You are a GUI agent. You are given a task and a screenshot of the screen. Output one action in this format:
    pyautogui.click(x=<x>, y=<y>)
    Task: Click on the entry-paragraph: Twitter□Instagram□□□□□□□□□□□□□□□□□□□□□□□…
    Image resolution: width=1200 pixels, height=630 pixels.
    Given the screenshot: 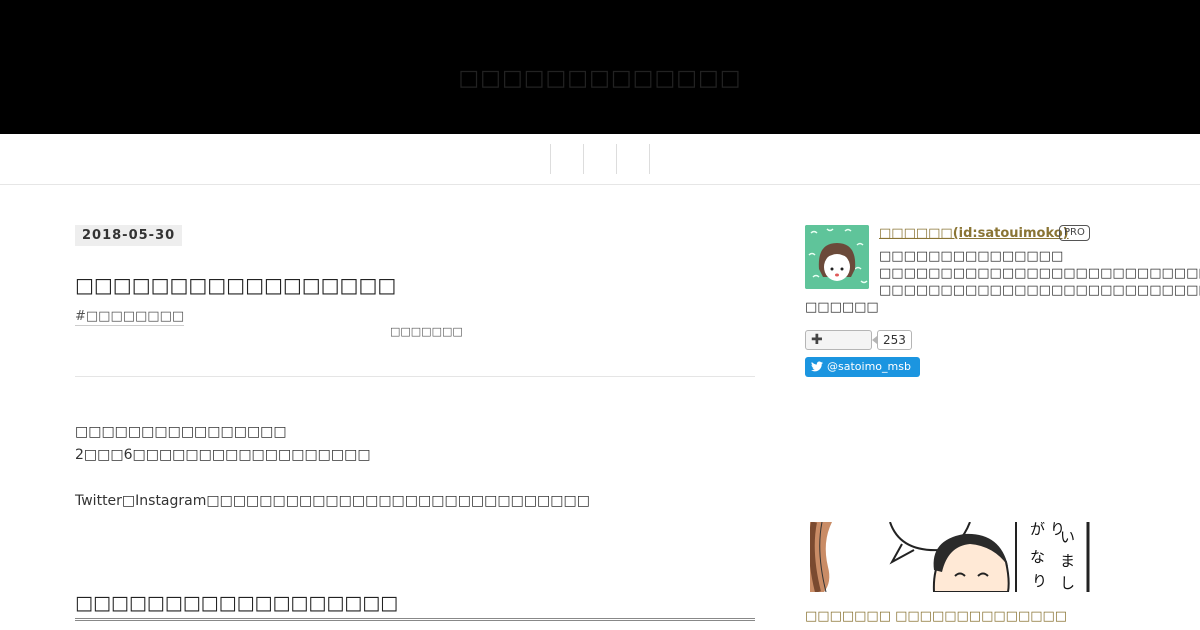 What is the action you would take?
    pyautogui.click(x=332, y=501)
    